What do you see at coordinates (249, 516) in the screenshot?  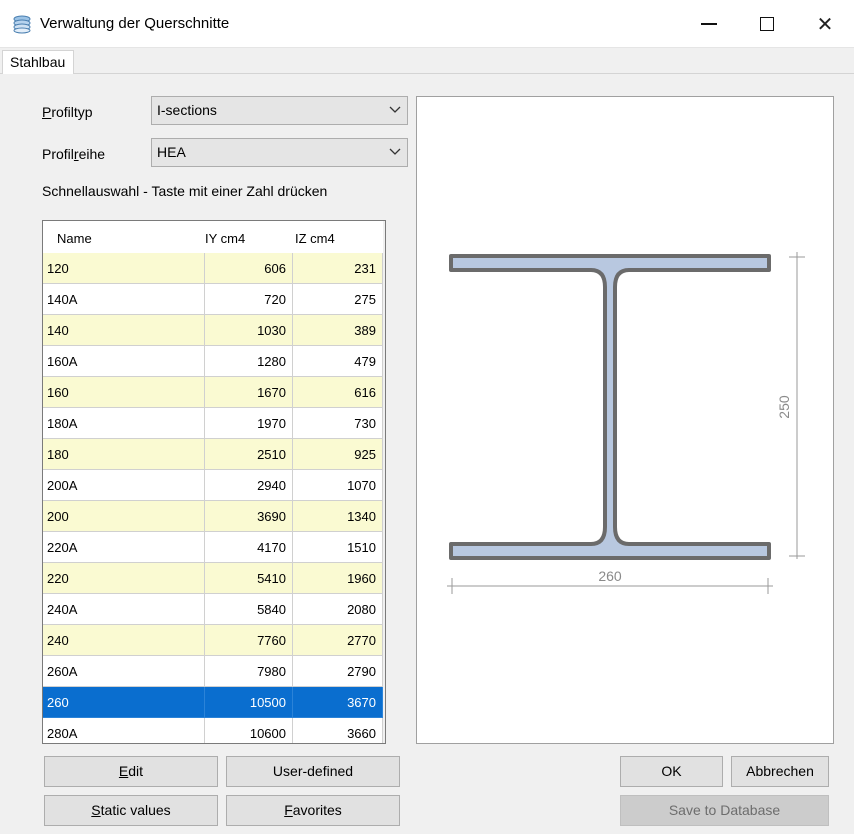 I see `cell-iy: 3690` at bounding box center [249, 516].